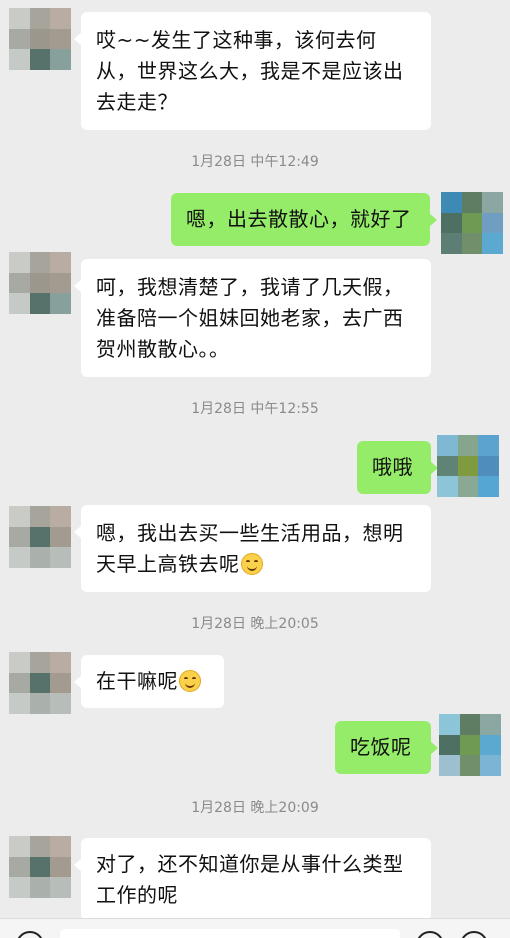 Image resolution: width=510 pixels, height=938 pixels. Describe the element at coordinates (30, 934) in the screenshot. I see `voice-icon` at that location.